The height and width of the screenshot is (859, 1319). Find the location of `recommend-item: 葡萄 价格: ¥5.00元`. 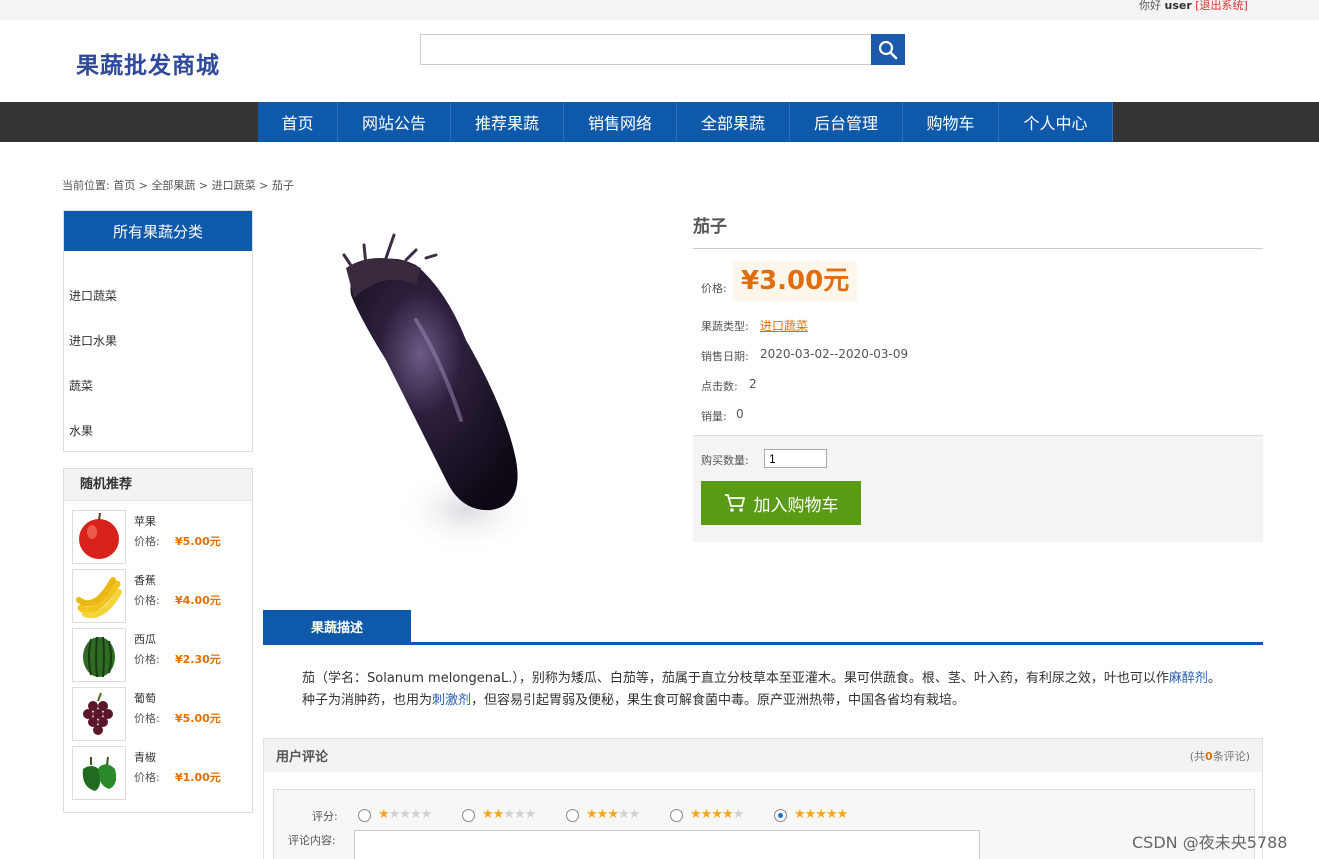

recommend-item: 葡萄 价格: ¥5.00元 is located at coordinates (159, 715).